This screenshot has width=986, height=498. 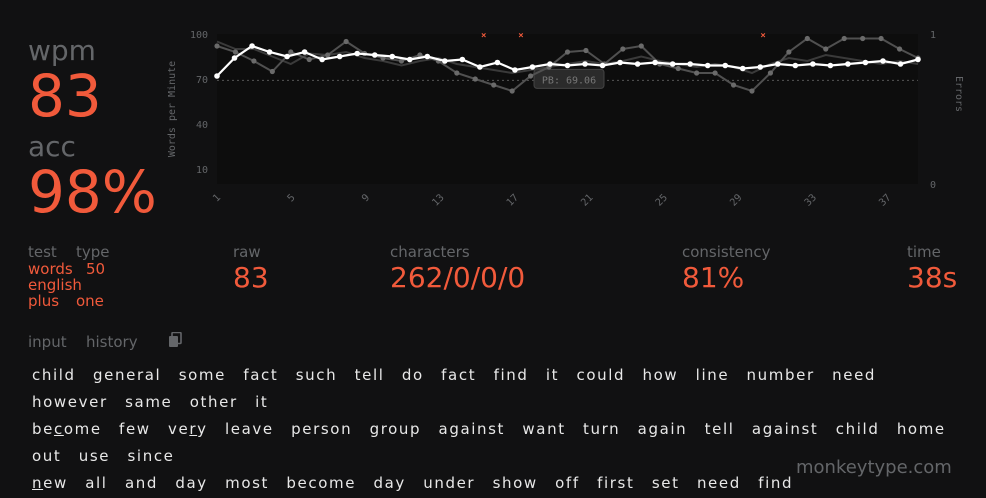 I want to click on x-tick-label: 37, so click(x=885, y=200).